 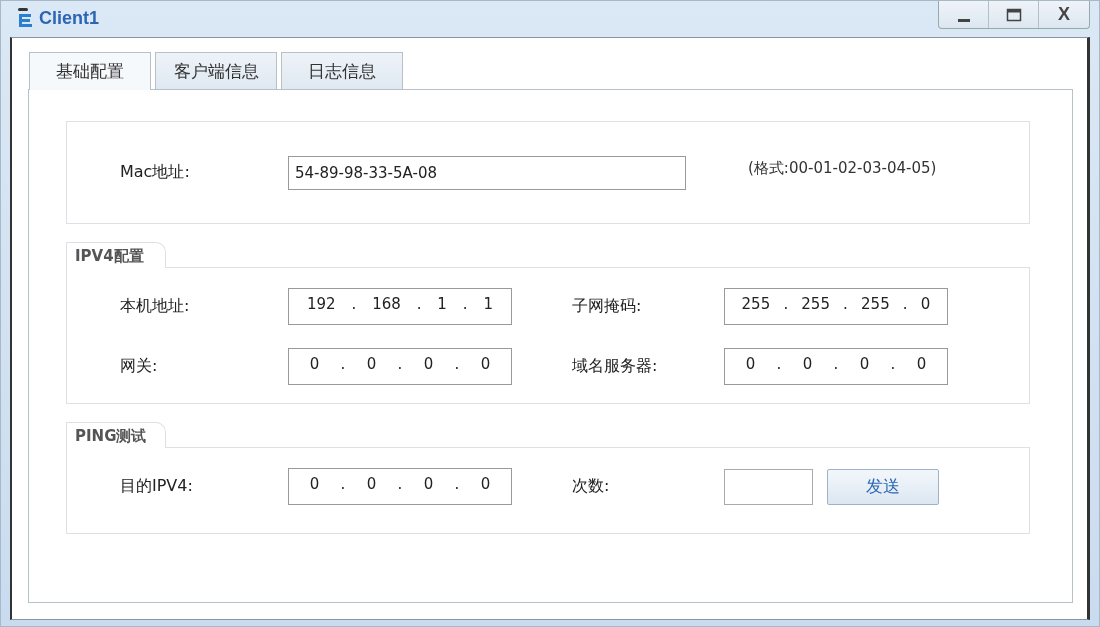 I want to click on tab: 日志信息, so click(x=342, y=71).